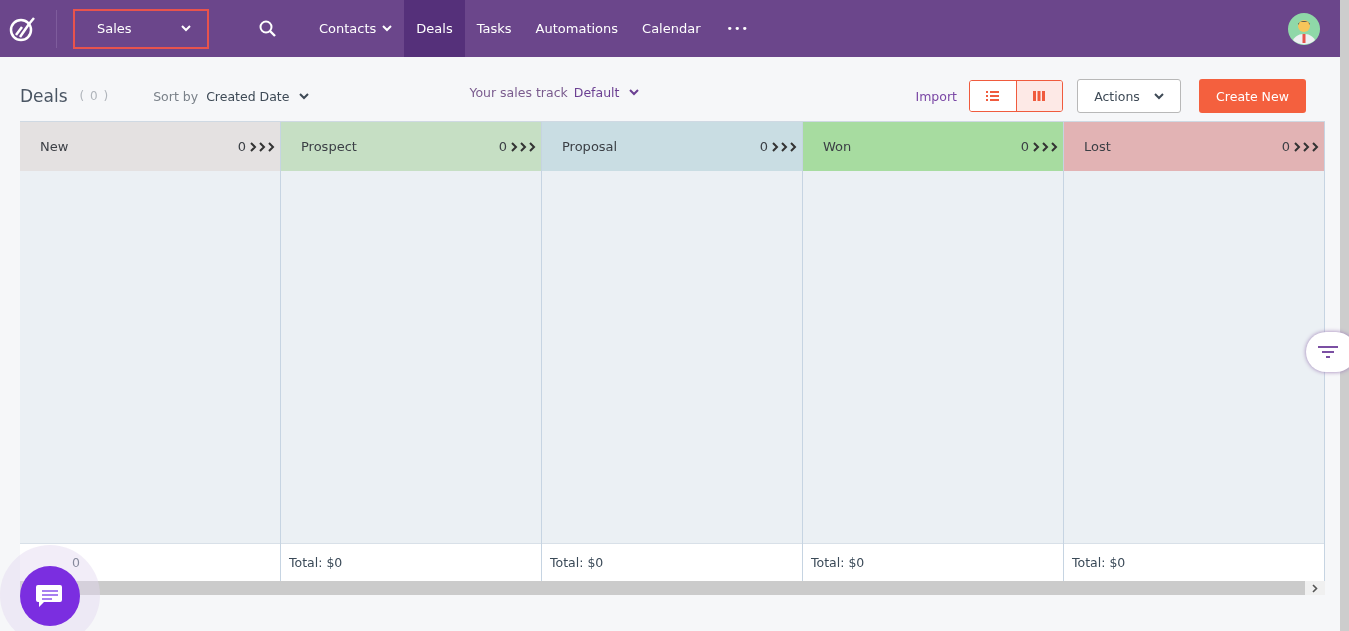 The height and width of the screenshot is (631, 1349). I want to click on nav-tab: Deals, so click(434, 28).